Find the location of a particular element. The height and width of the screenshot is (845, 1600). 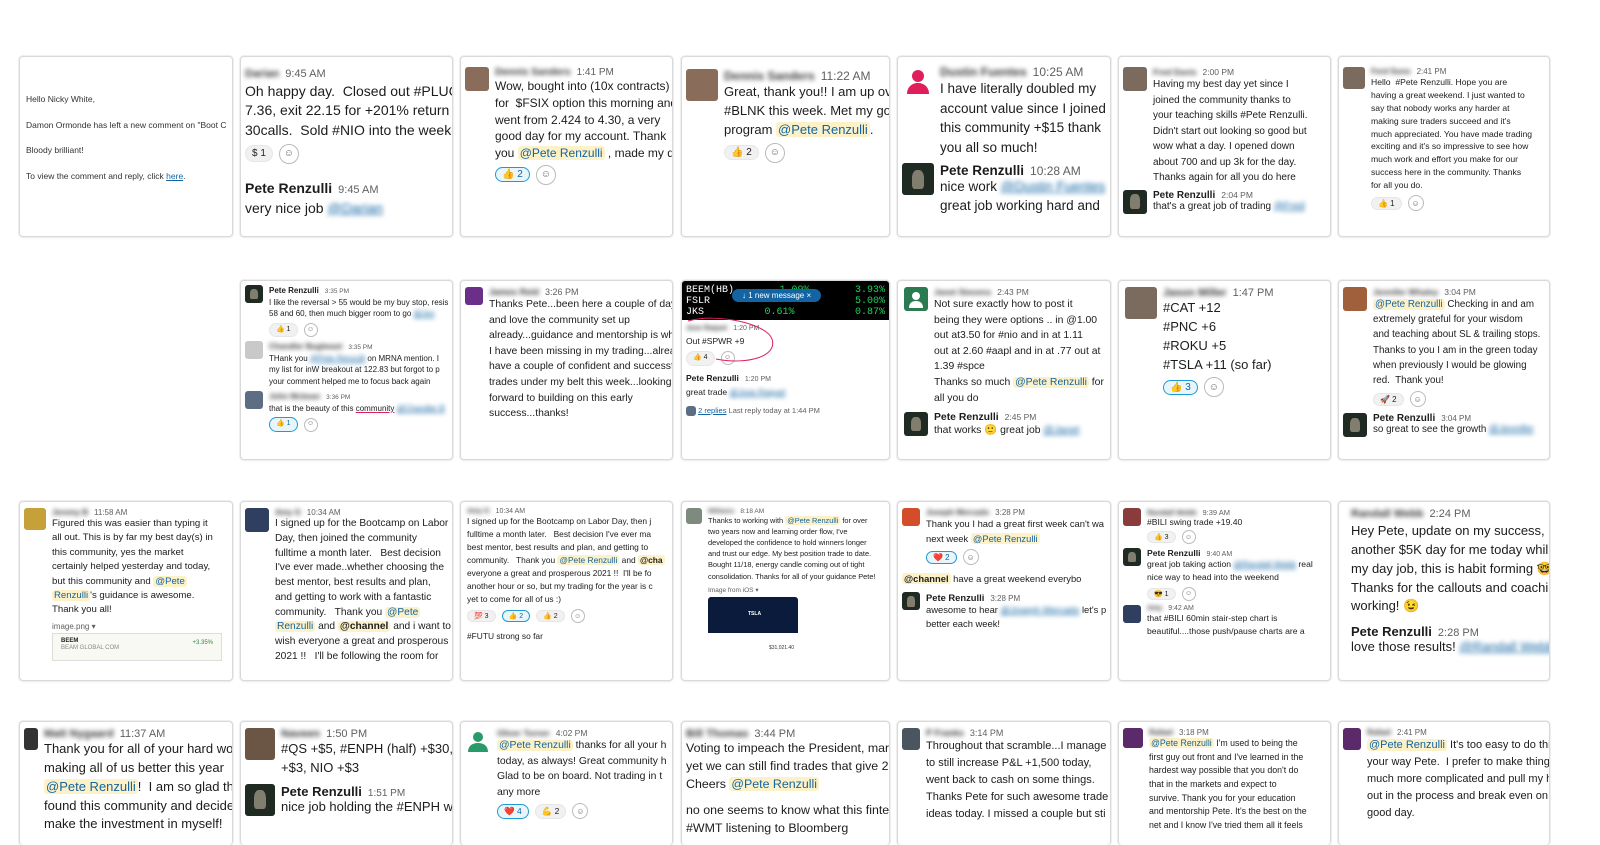

timestamp: 2:04 PM is located at coordinates (1237, 195).